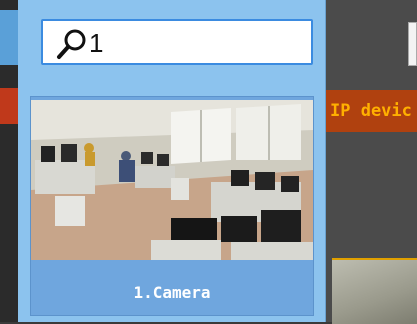 This screenshot has height=324, width=417. Describe the element at coordinates (374, 291) in the screenshot. I see `background-camera-tile` at that location.